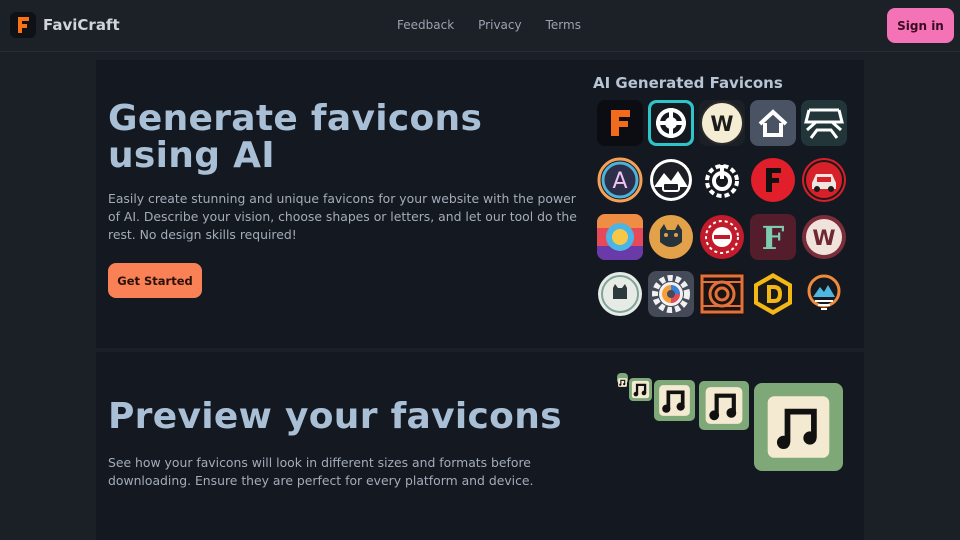 The width and height of the screenshot is (960, 540). I want to click on nav-link-terms: Terms, so click(563, 25).